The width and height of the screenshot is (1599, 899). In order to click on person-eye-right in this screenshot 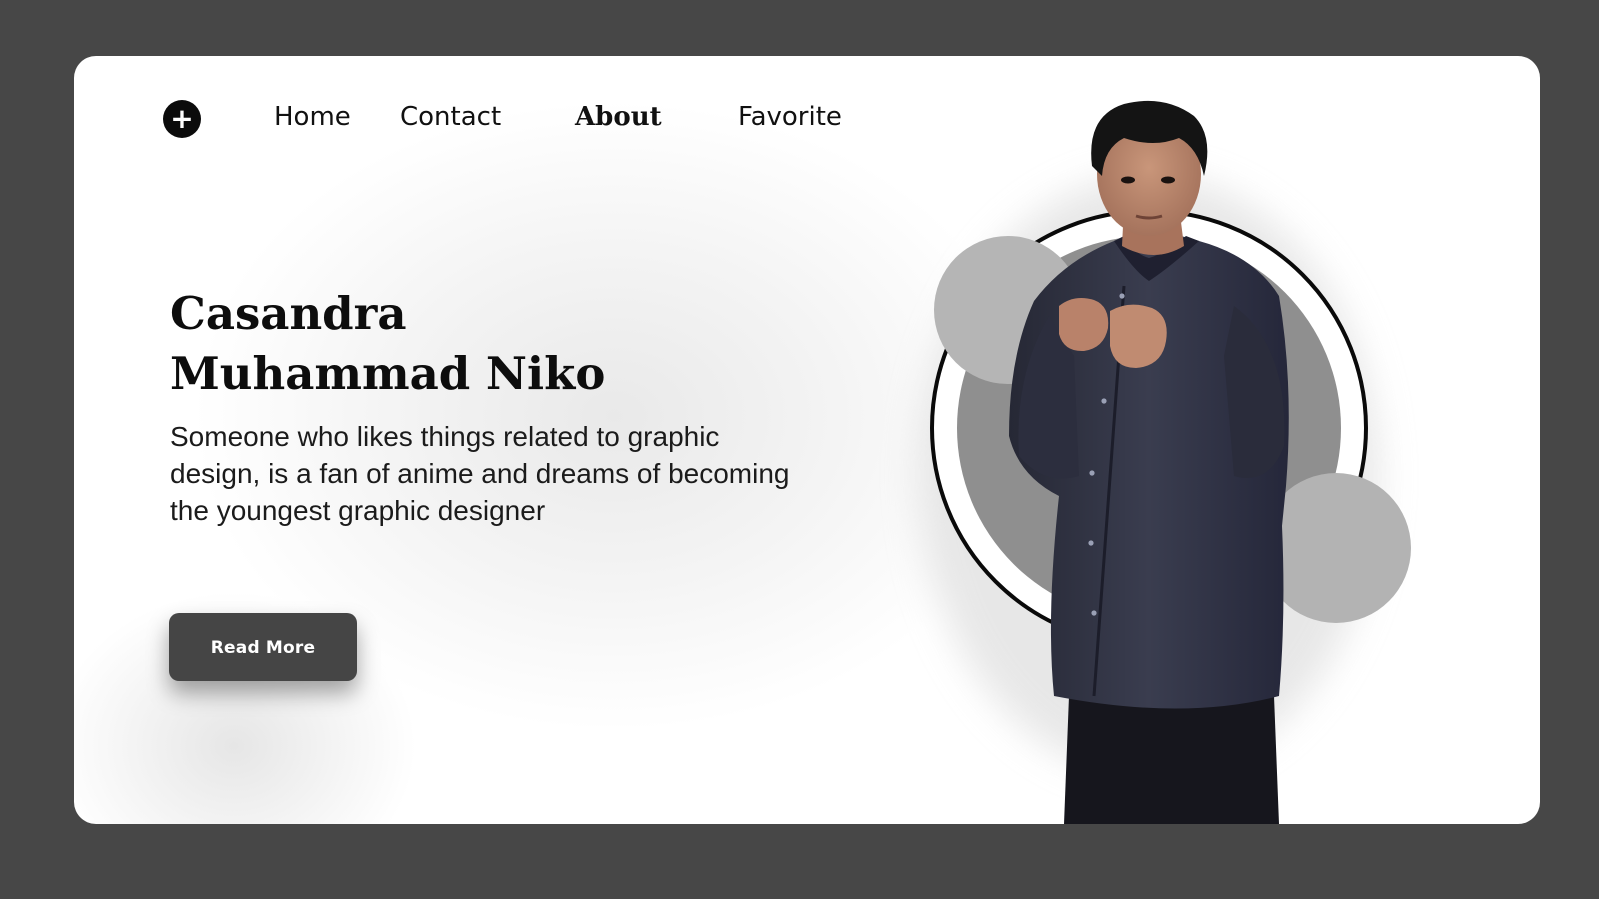, I will do `click(1168, 180)`.